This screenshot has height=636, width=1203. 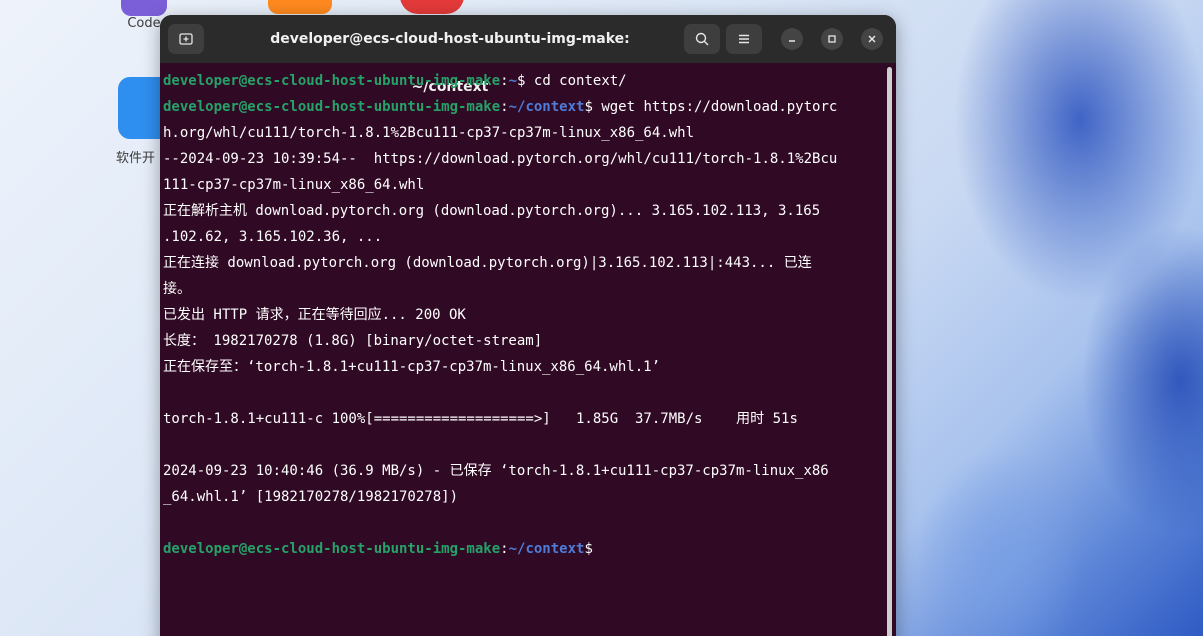 I want to click on desktop-icon-red-app, so click(x=432, y=7).